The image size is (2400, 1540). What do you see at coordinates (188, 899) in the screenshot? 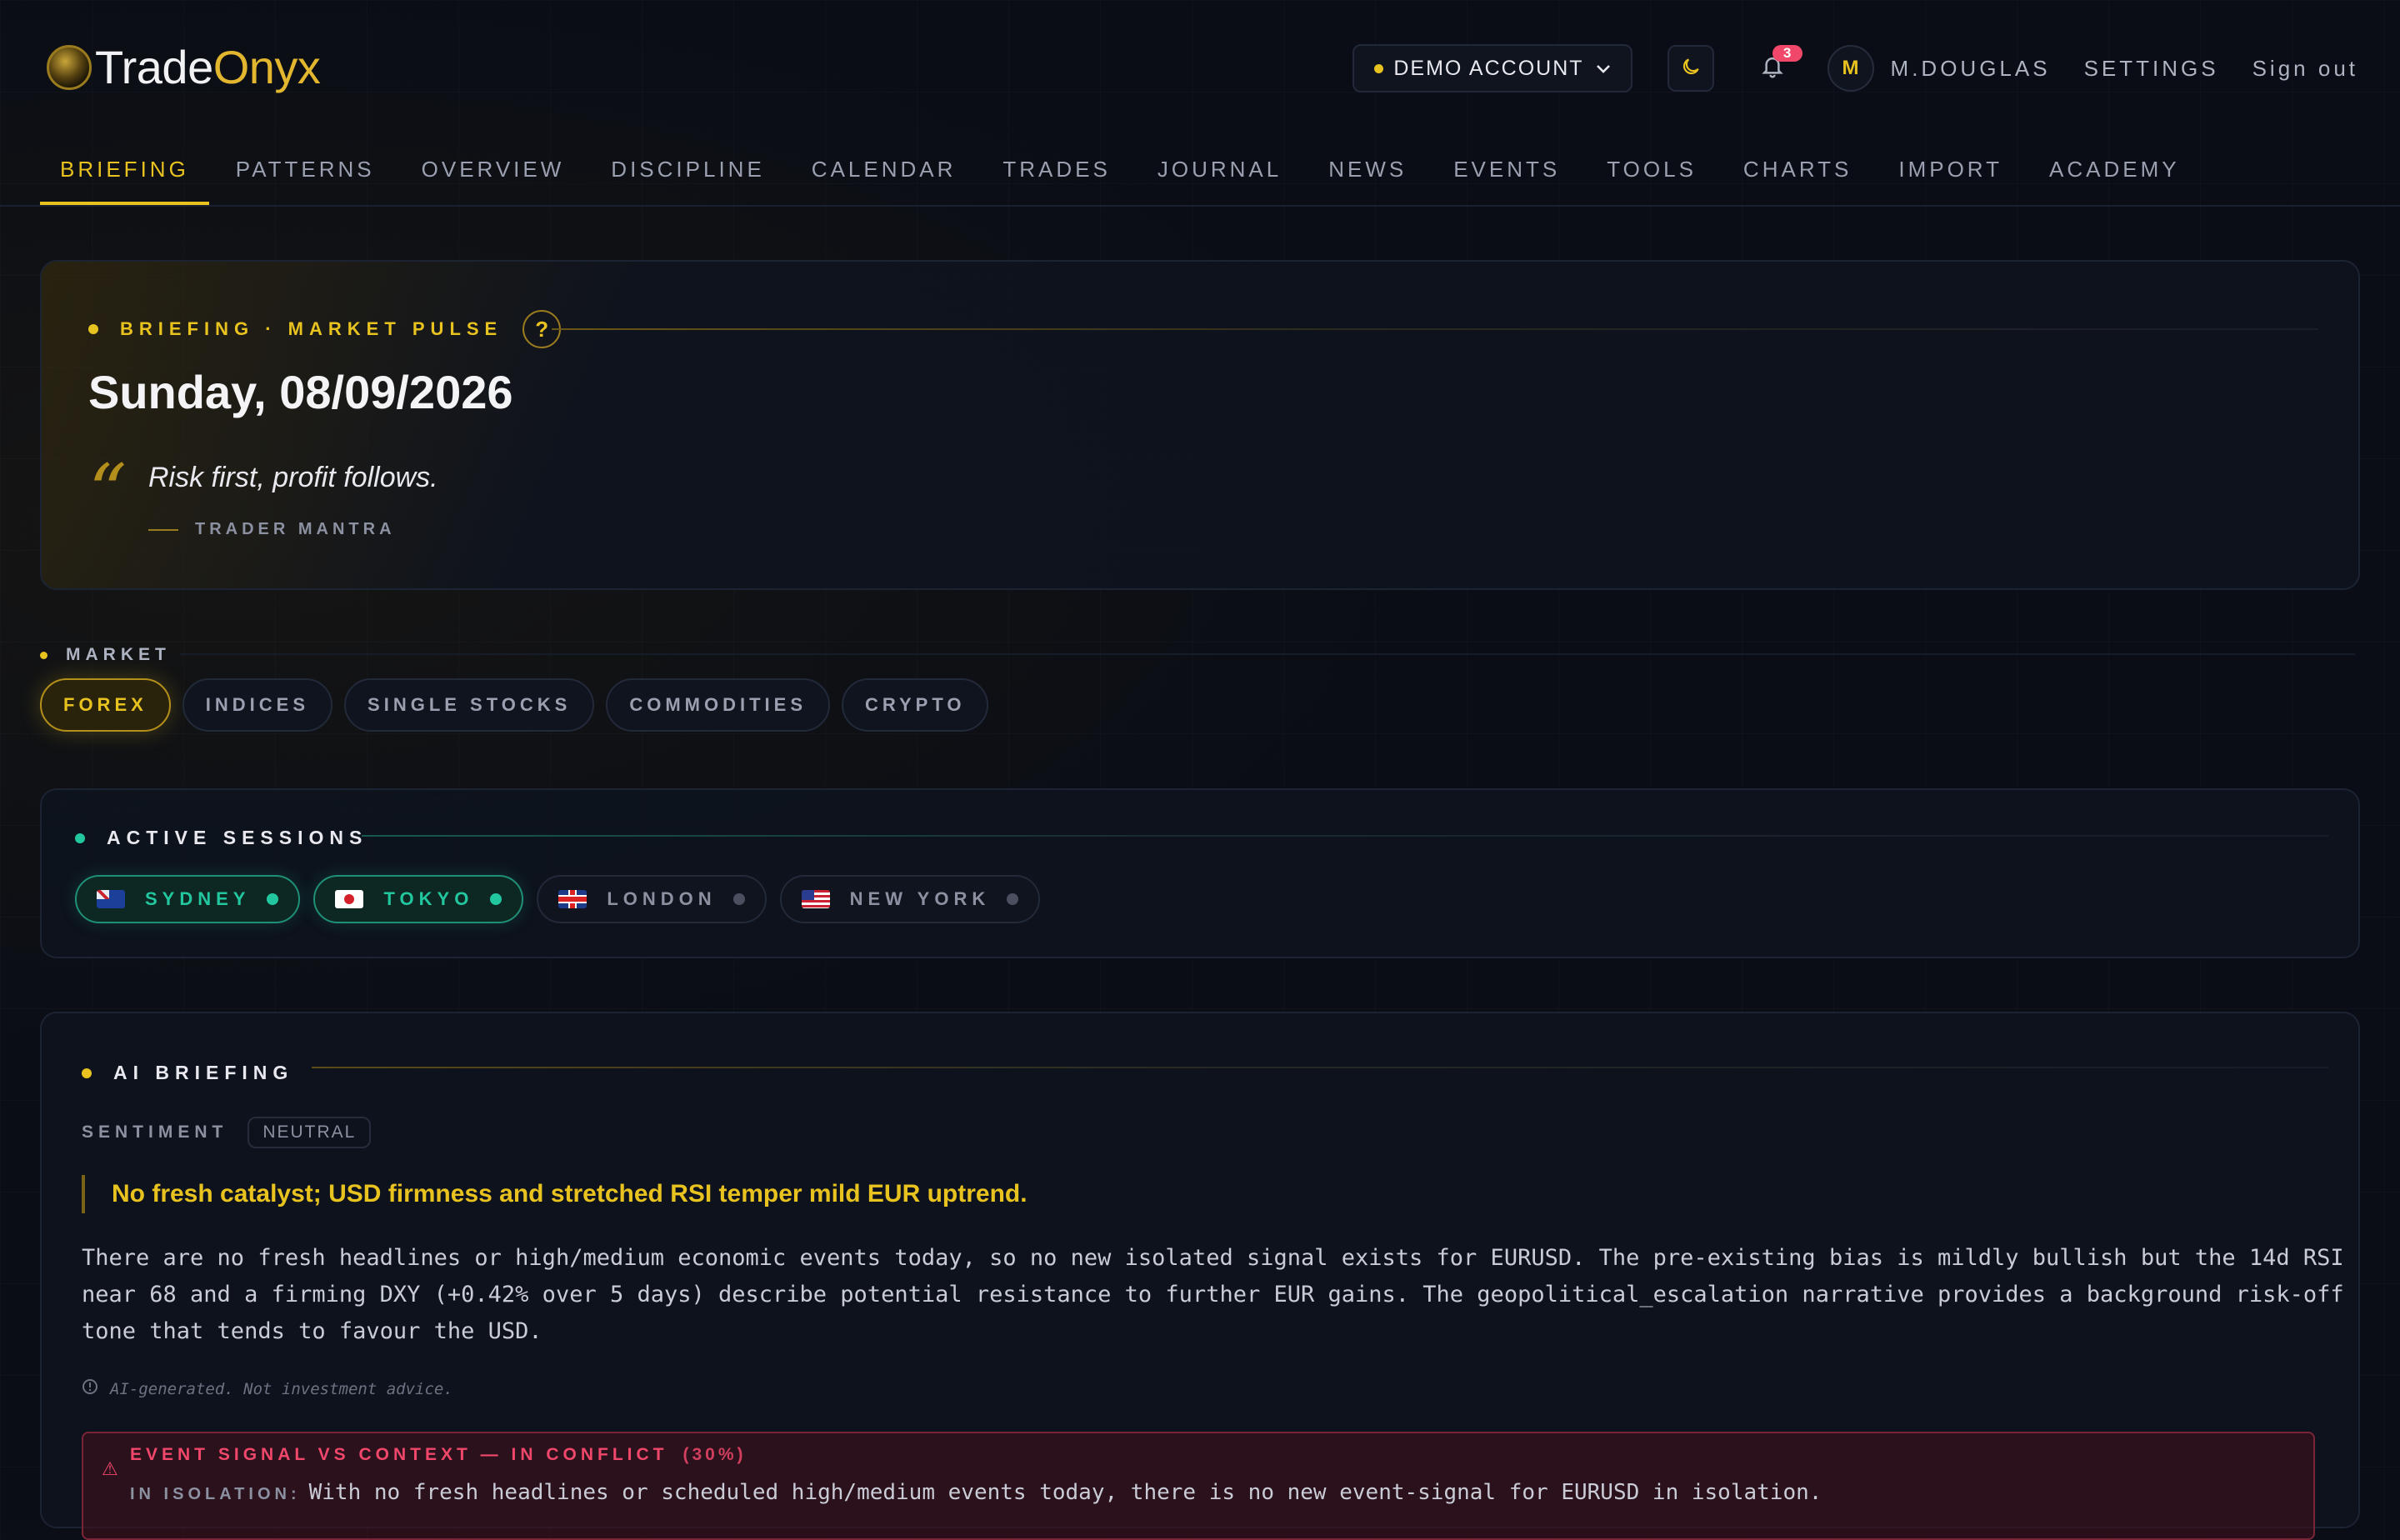
I see `session-sydney: SYDNEY` at bounding box center [188, 899].